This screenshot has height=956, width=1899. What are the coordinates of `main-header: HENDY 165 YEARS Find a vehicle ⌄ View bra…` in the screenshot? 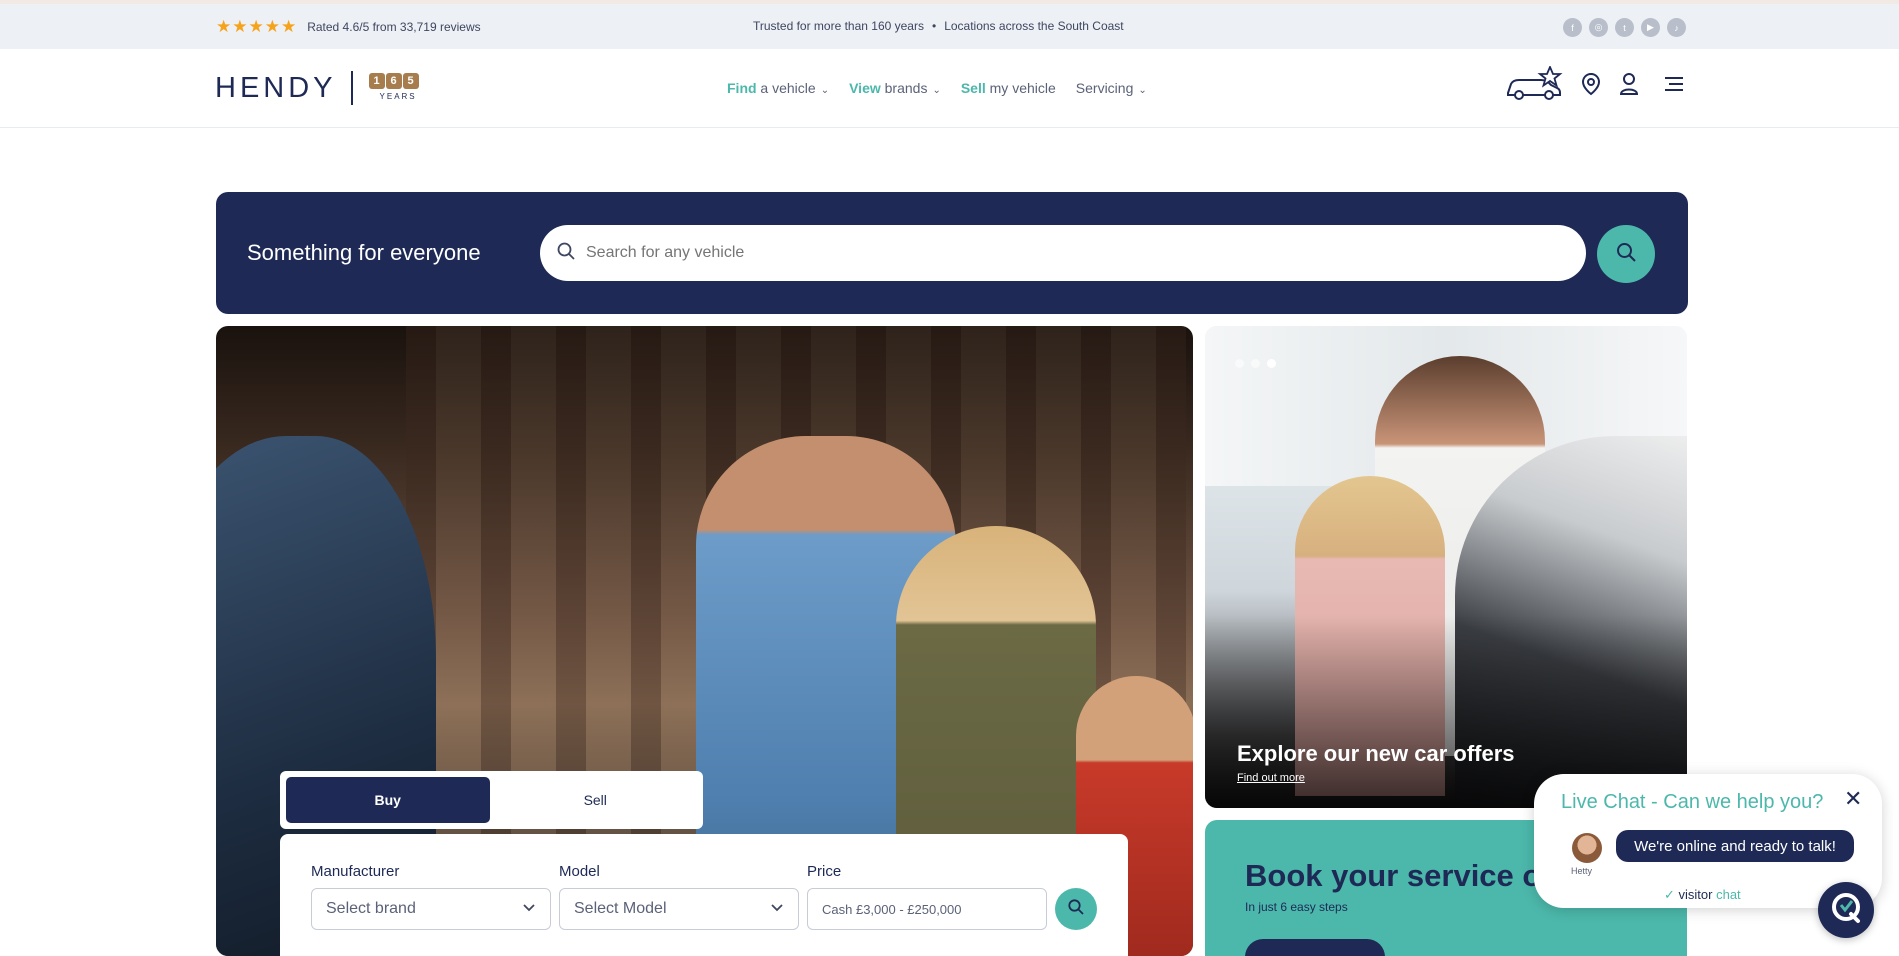 It's located at (949, 88).